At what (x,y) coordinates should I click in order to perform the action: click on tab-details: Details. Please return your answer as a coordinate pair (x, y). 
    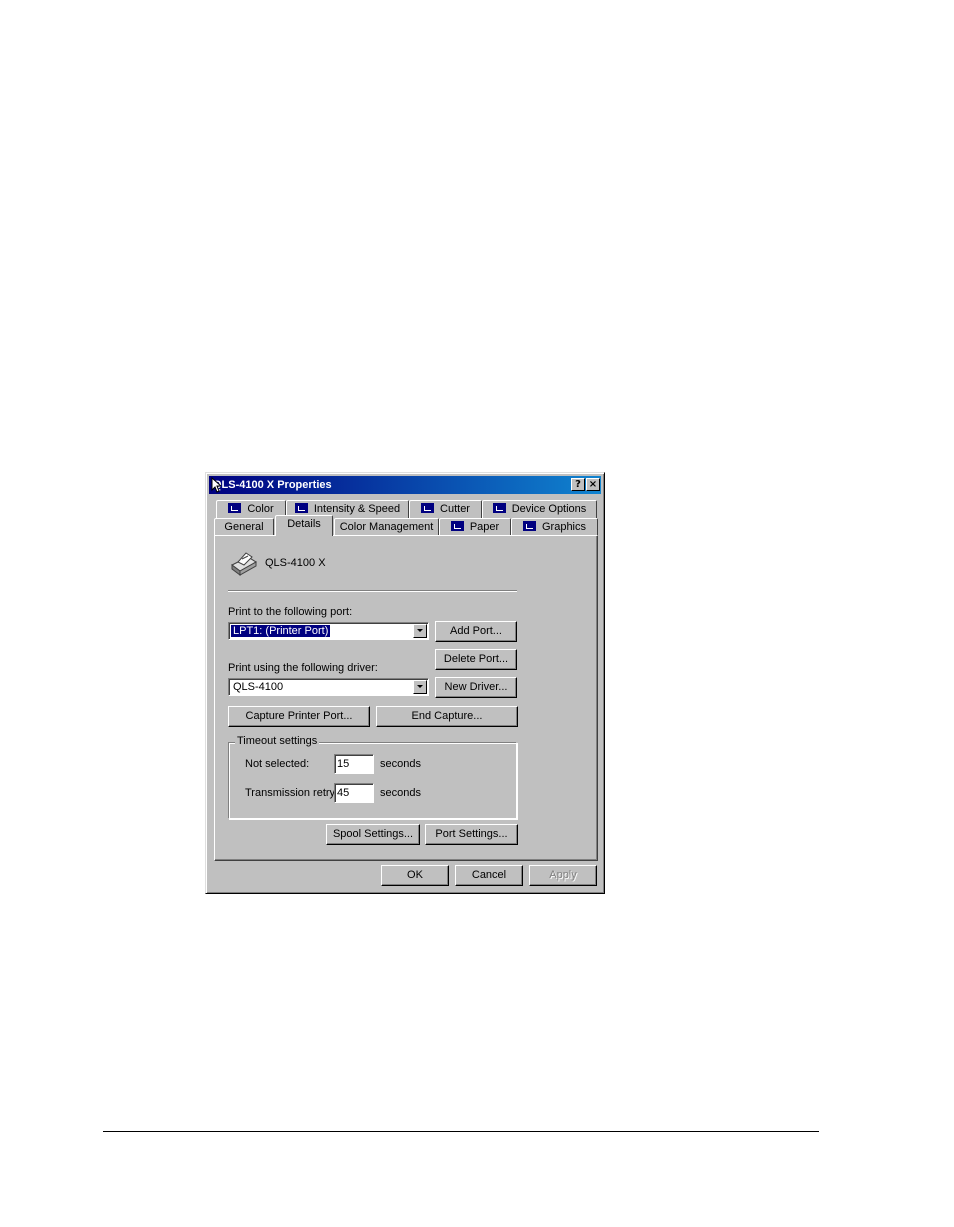
    Looking at the image, I should click on (304, 525).